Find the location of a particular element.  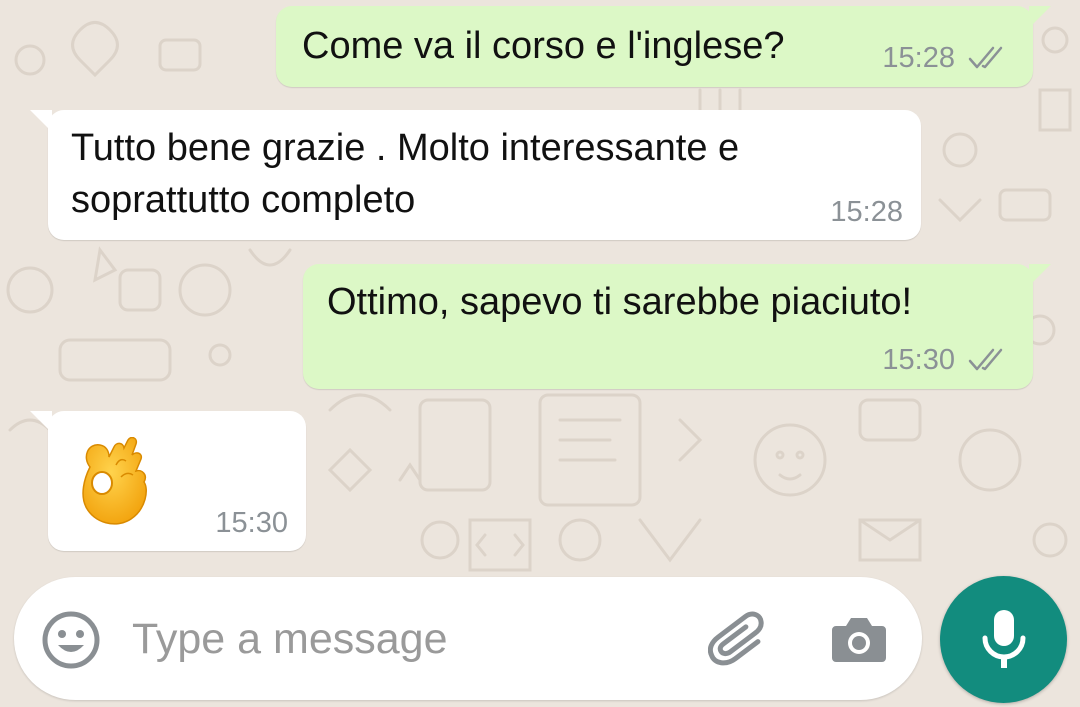

message-input is located at coordinates (412, 639).